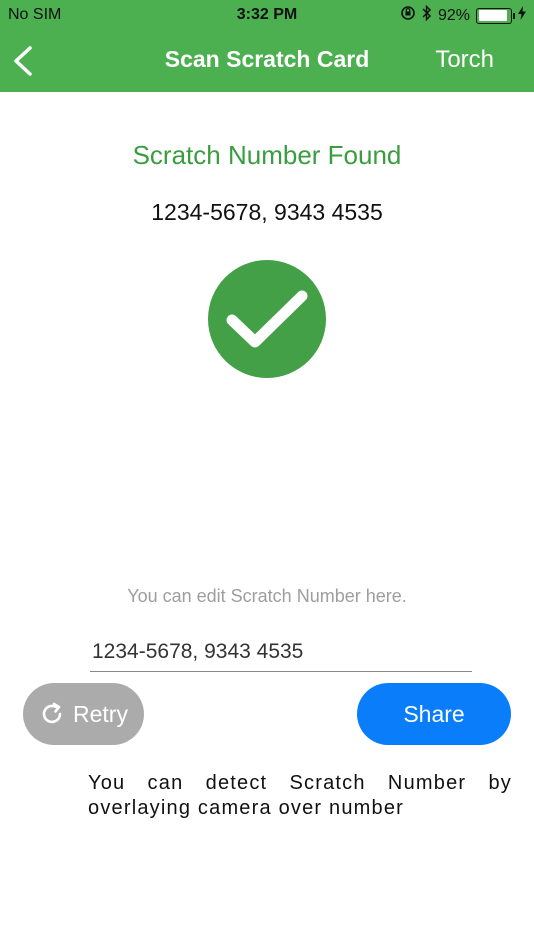  I want to click on share-button: Share, so click(434, 714).